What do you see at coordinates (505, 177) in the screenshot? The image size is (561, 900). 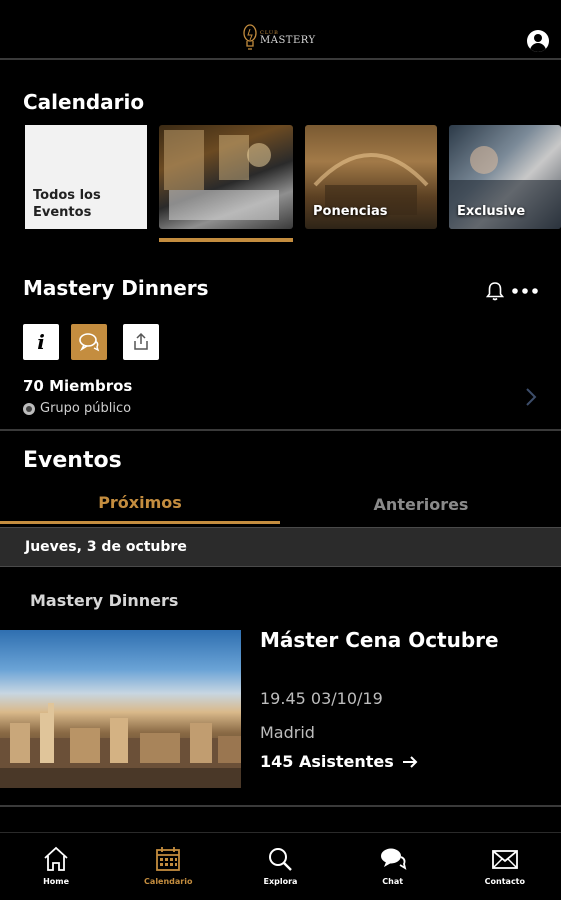 I see `calendar-card-exclusive: Exclusive` at bounding box center [505, 177].